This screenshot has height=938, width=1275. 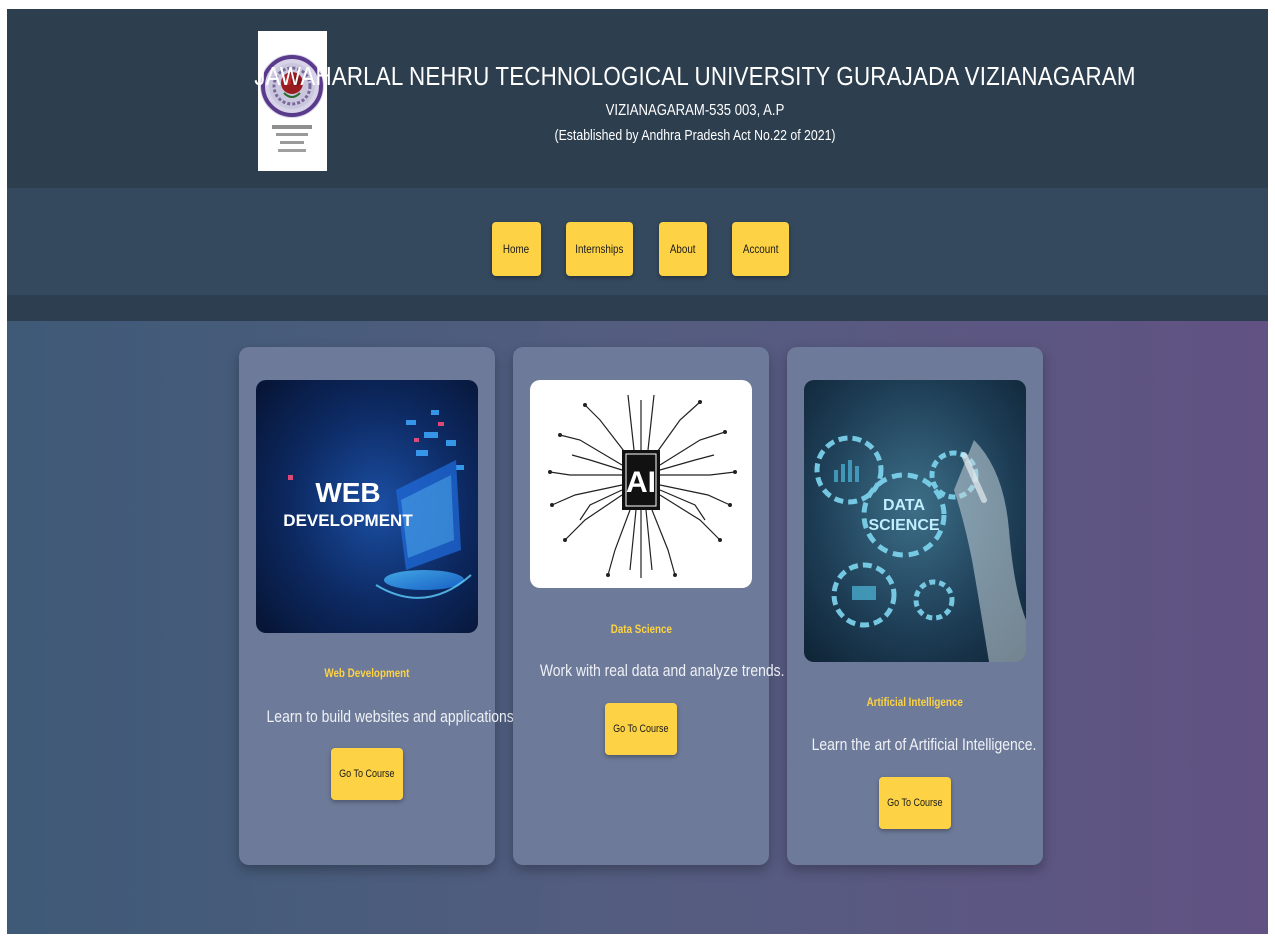 I want to click on ai-chip-label: AI, so click(x=641, y=482).